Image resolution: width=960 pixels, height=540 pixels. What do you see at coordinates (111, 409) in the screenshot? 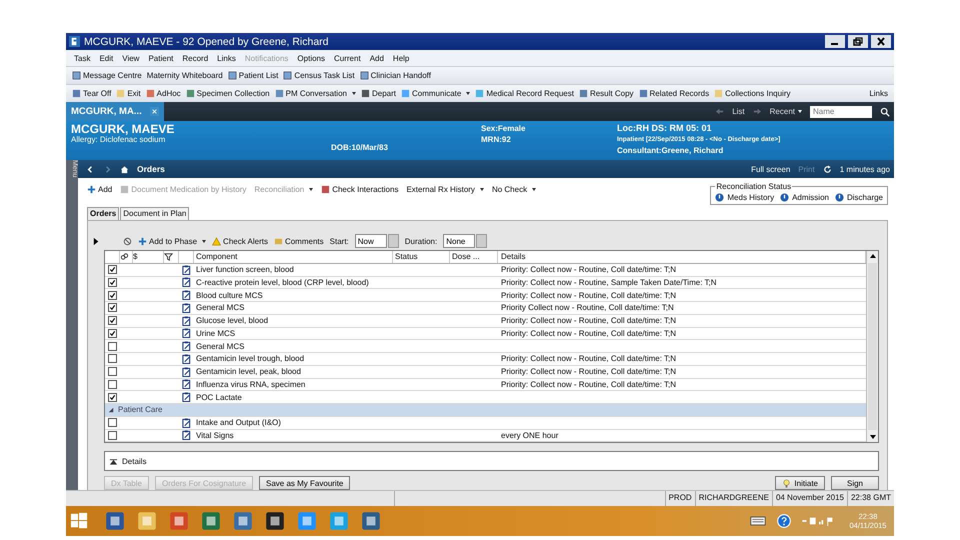
I see `collapse-icon` at bounding box center [111, 409].